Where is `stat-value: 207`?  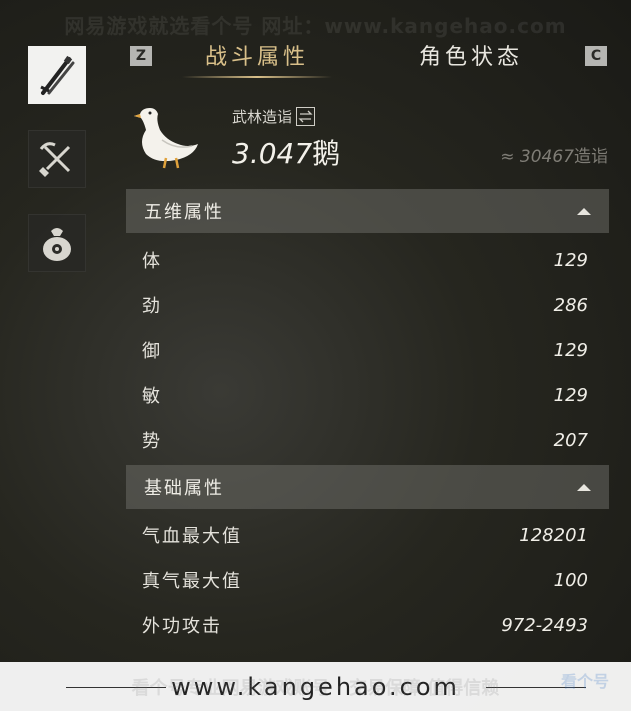 stat-value: 207 is located at coordinates (570, 440).